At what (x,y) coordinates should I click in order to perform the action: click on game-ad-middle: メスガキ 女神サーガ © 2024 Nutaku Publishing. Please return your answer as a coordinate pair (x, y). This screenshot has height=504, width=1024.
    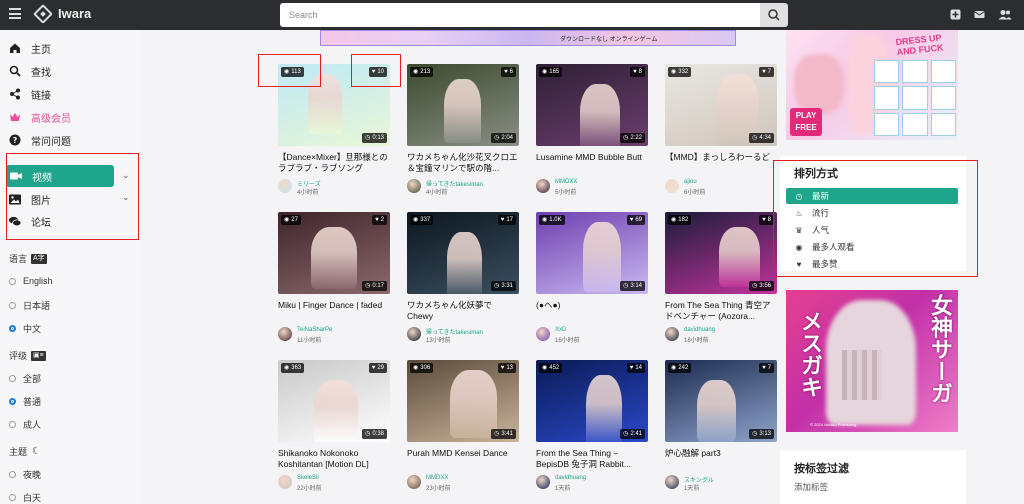
    Looking at the image, I should click on (872, 361).